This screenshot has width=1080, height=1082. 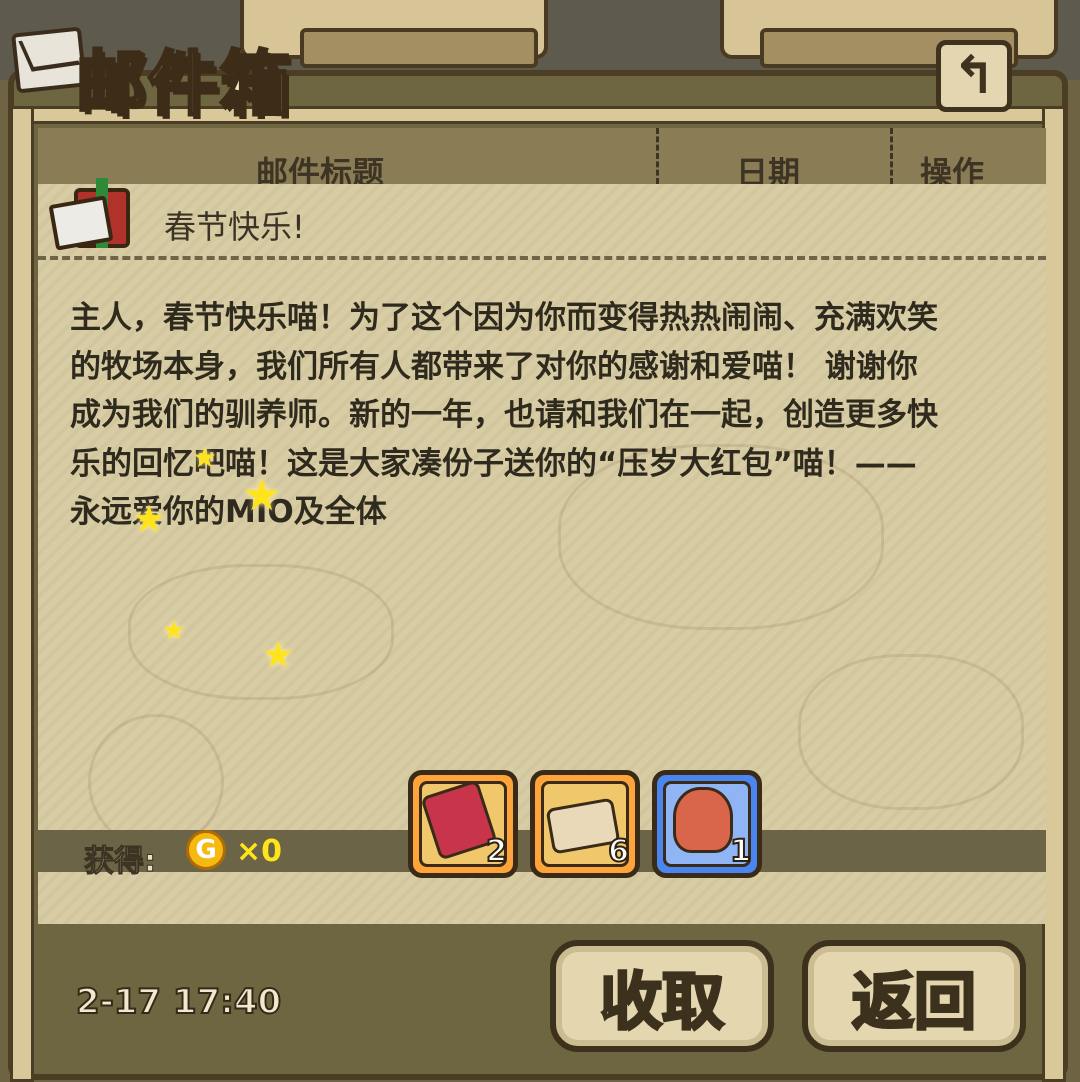 I want to click on gold-coin-icon: G, so click(x=206, y=850).